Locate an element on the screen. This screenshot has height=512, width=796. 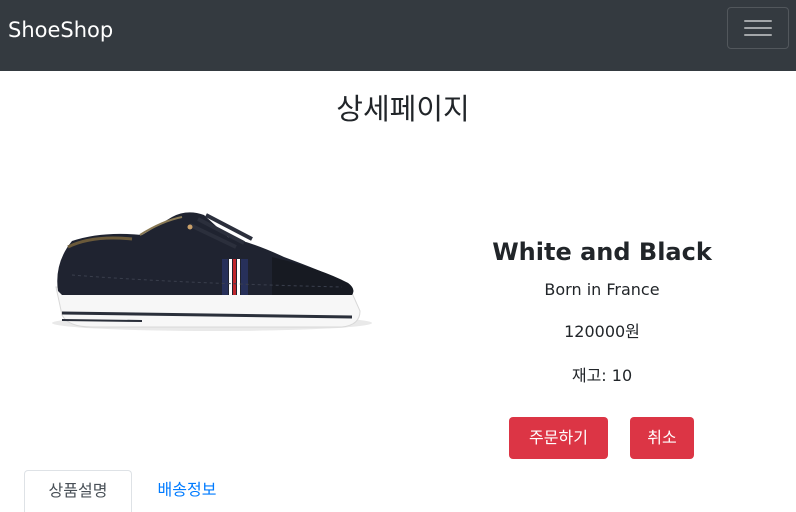
cancel-button: 취소 is located at coordinates (662, 438).